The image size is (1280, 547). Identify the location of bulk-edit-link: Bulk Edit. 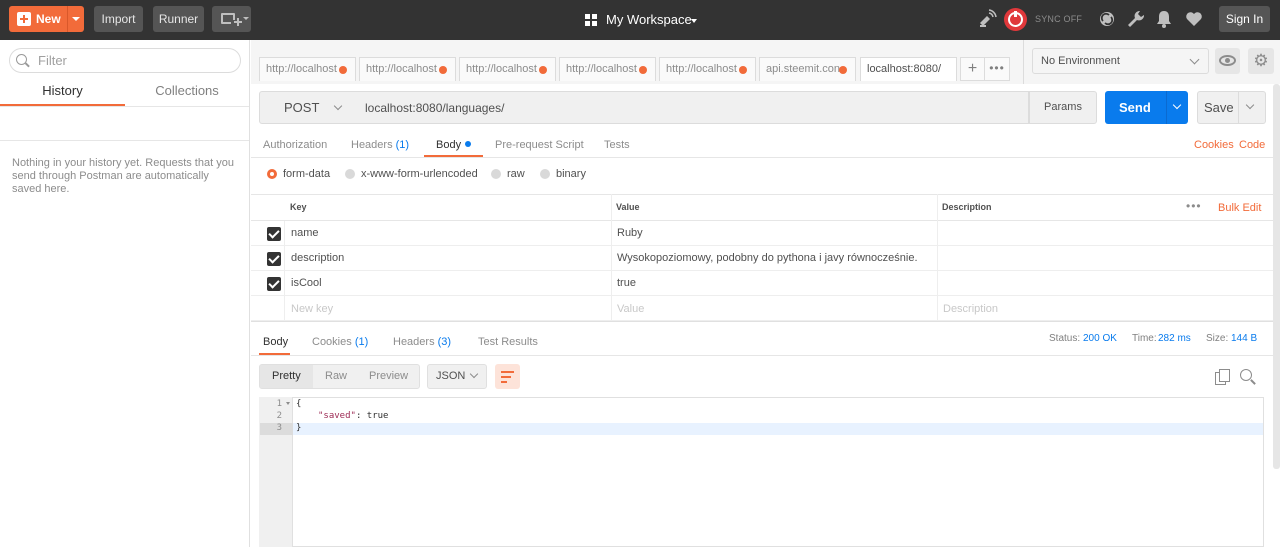
(1239, 208).